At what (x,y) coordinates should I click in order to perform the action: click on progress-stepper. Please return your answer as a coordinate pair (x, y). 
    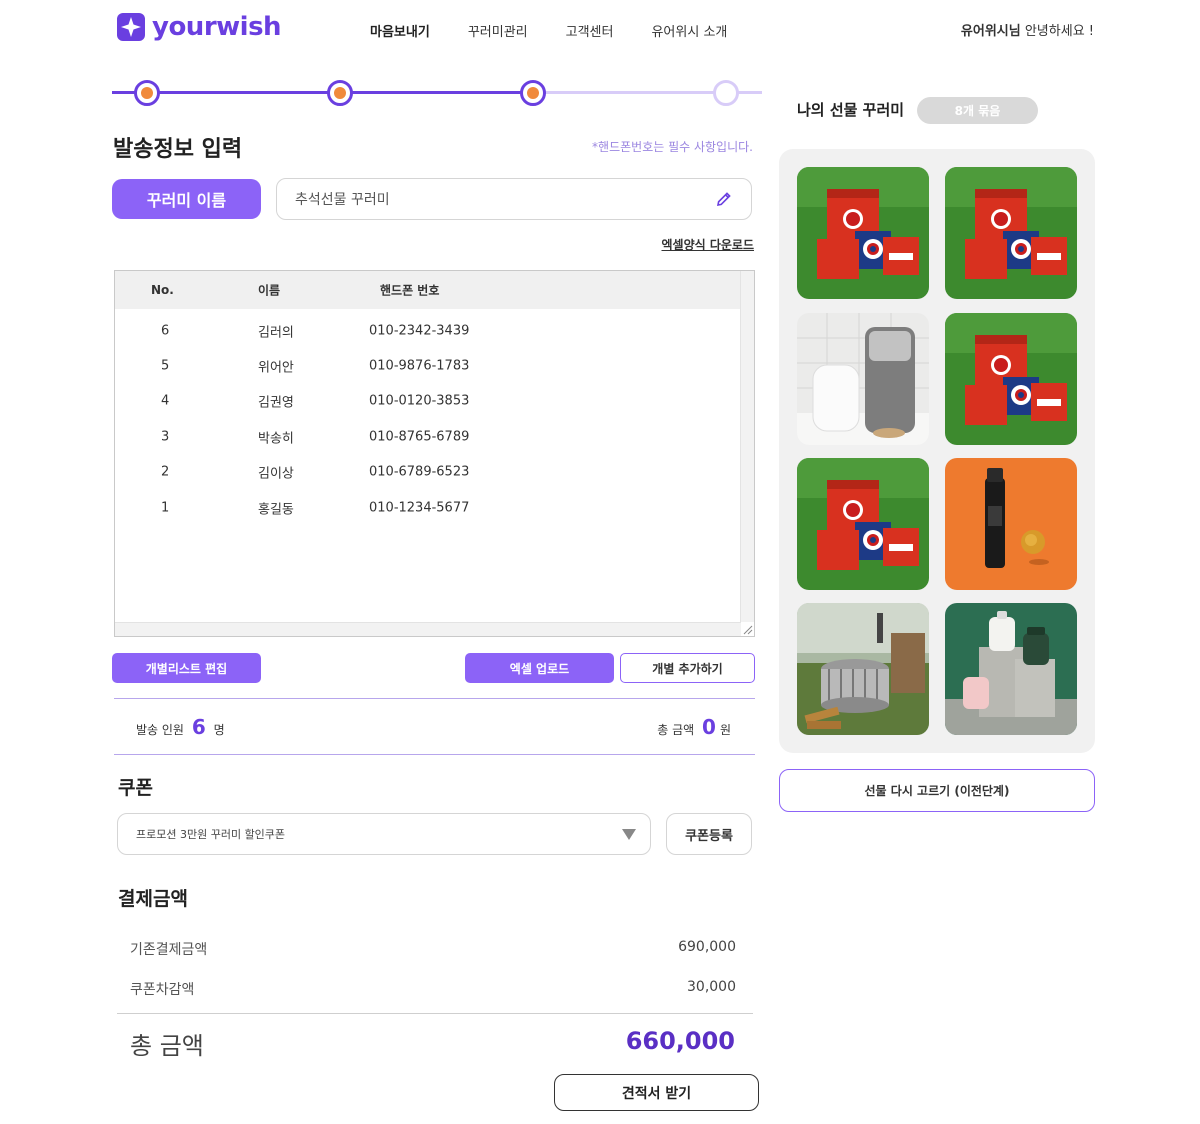
    Looking at the image, I should click on (437, 92).